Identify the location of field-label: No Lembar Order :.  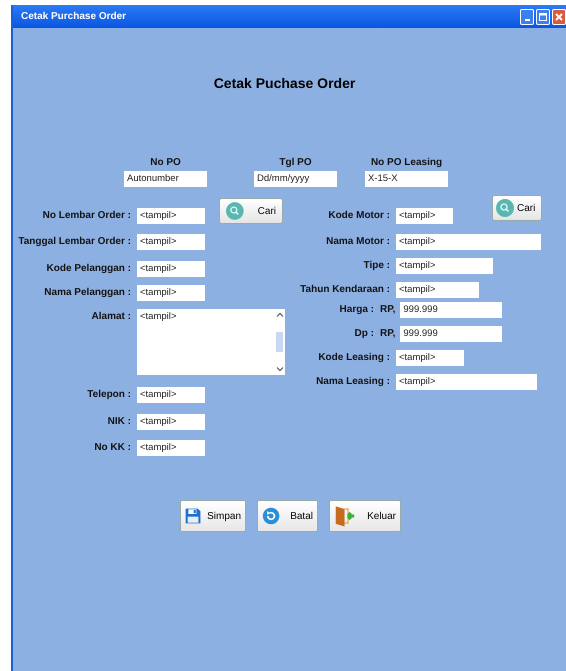
(86, 216).